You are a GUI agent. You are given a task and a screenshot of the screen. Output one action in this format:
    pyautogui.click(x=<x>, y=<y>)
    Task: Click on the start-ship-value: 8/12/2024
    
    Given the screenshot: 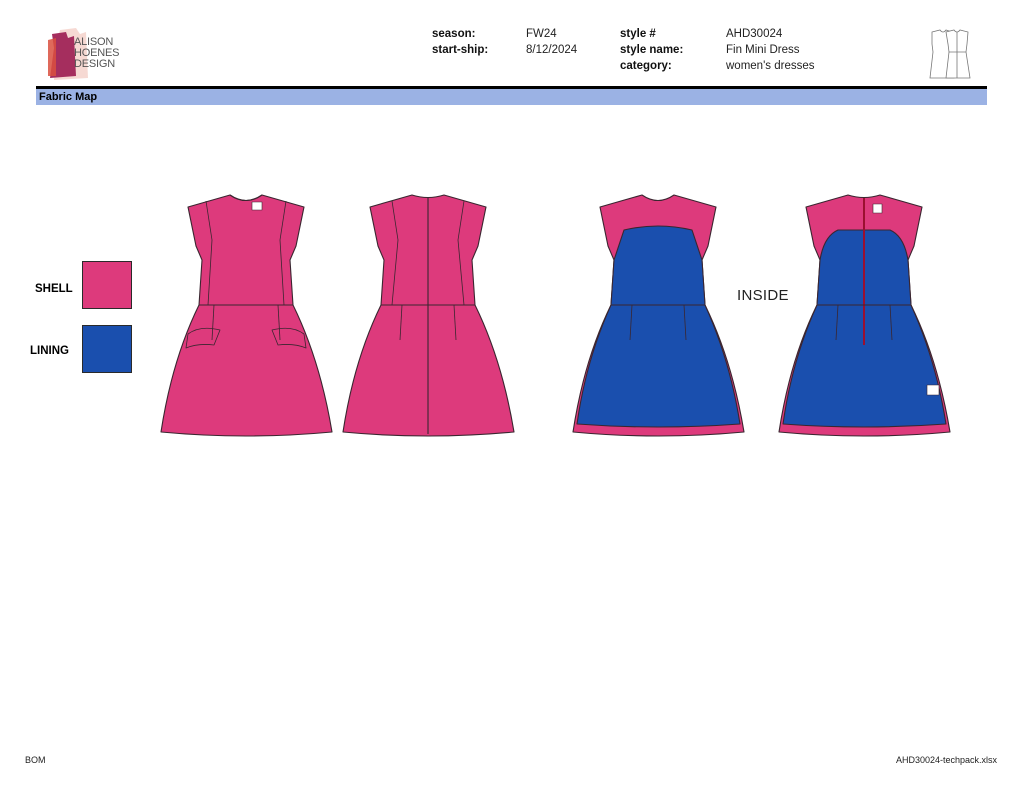 What is the action you would take?
    pyautogui.click(x=552, y=50)
    